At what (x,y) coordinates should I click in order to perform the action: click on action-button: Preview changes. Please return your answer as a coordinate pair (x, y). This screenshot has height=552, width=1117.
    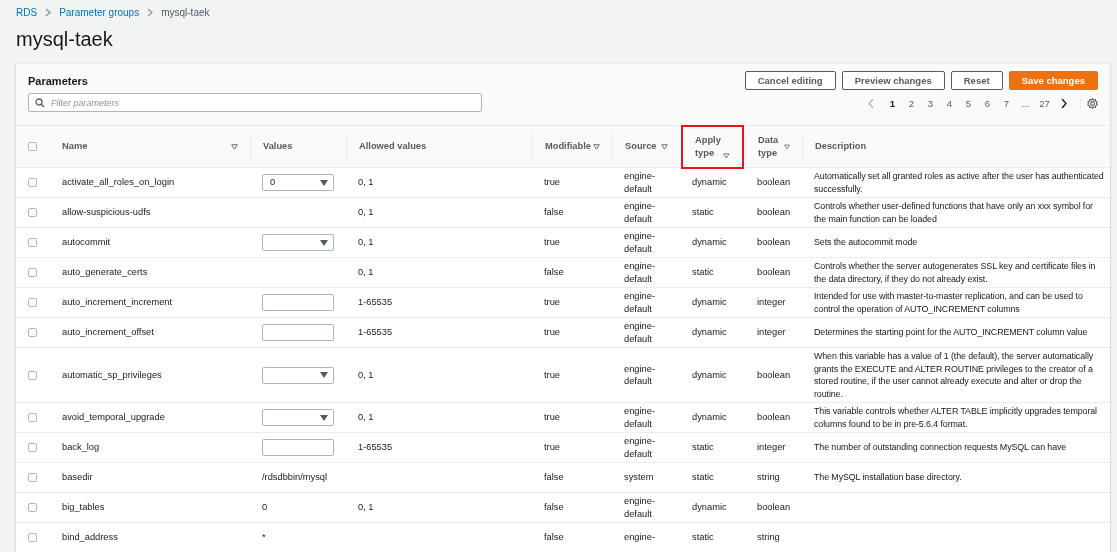
    Looking at the image, I should click on (893, 80).